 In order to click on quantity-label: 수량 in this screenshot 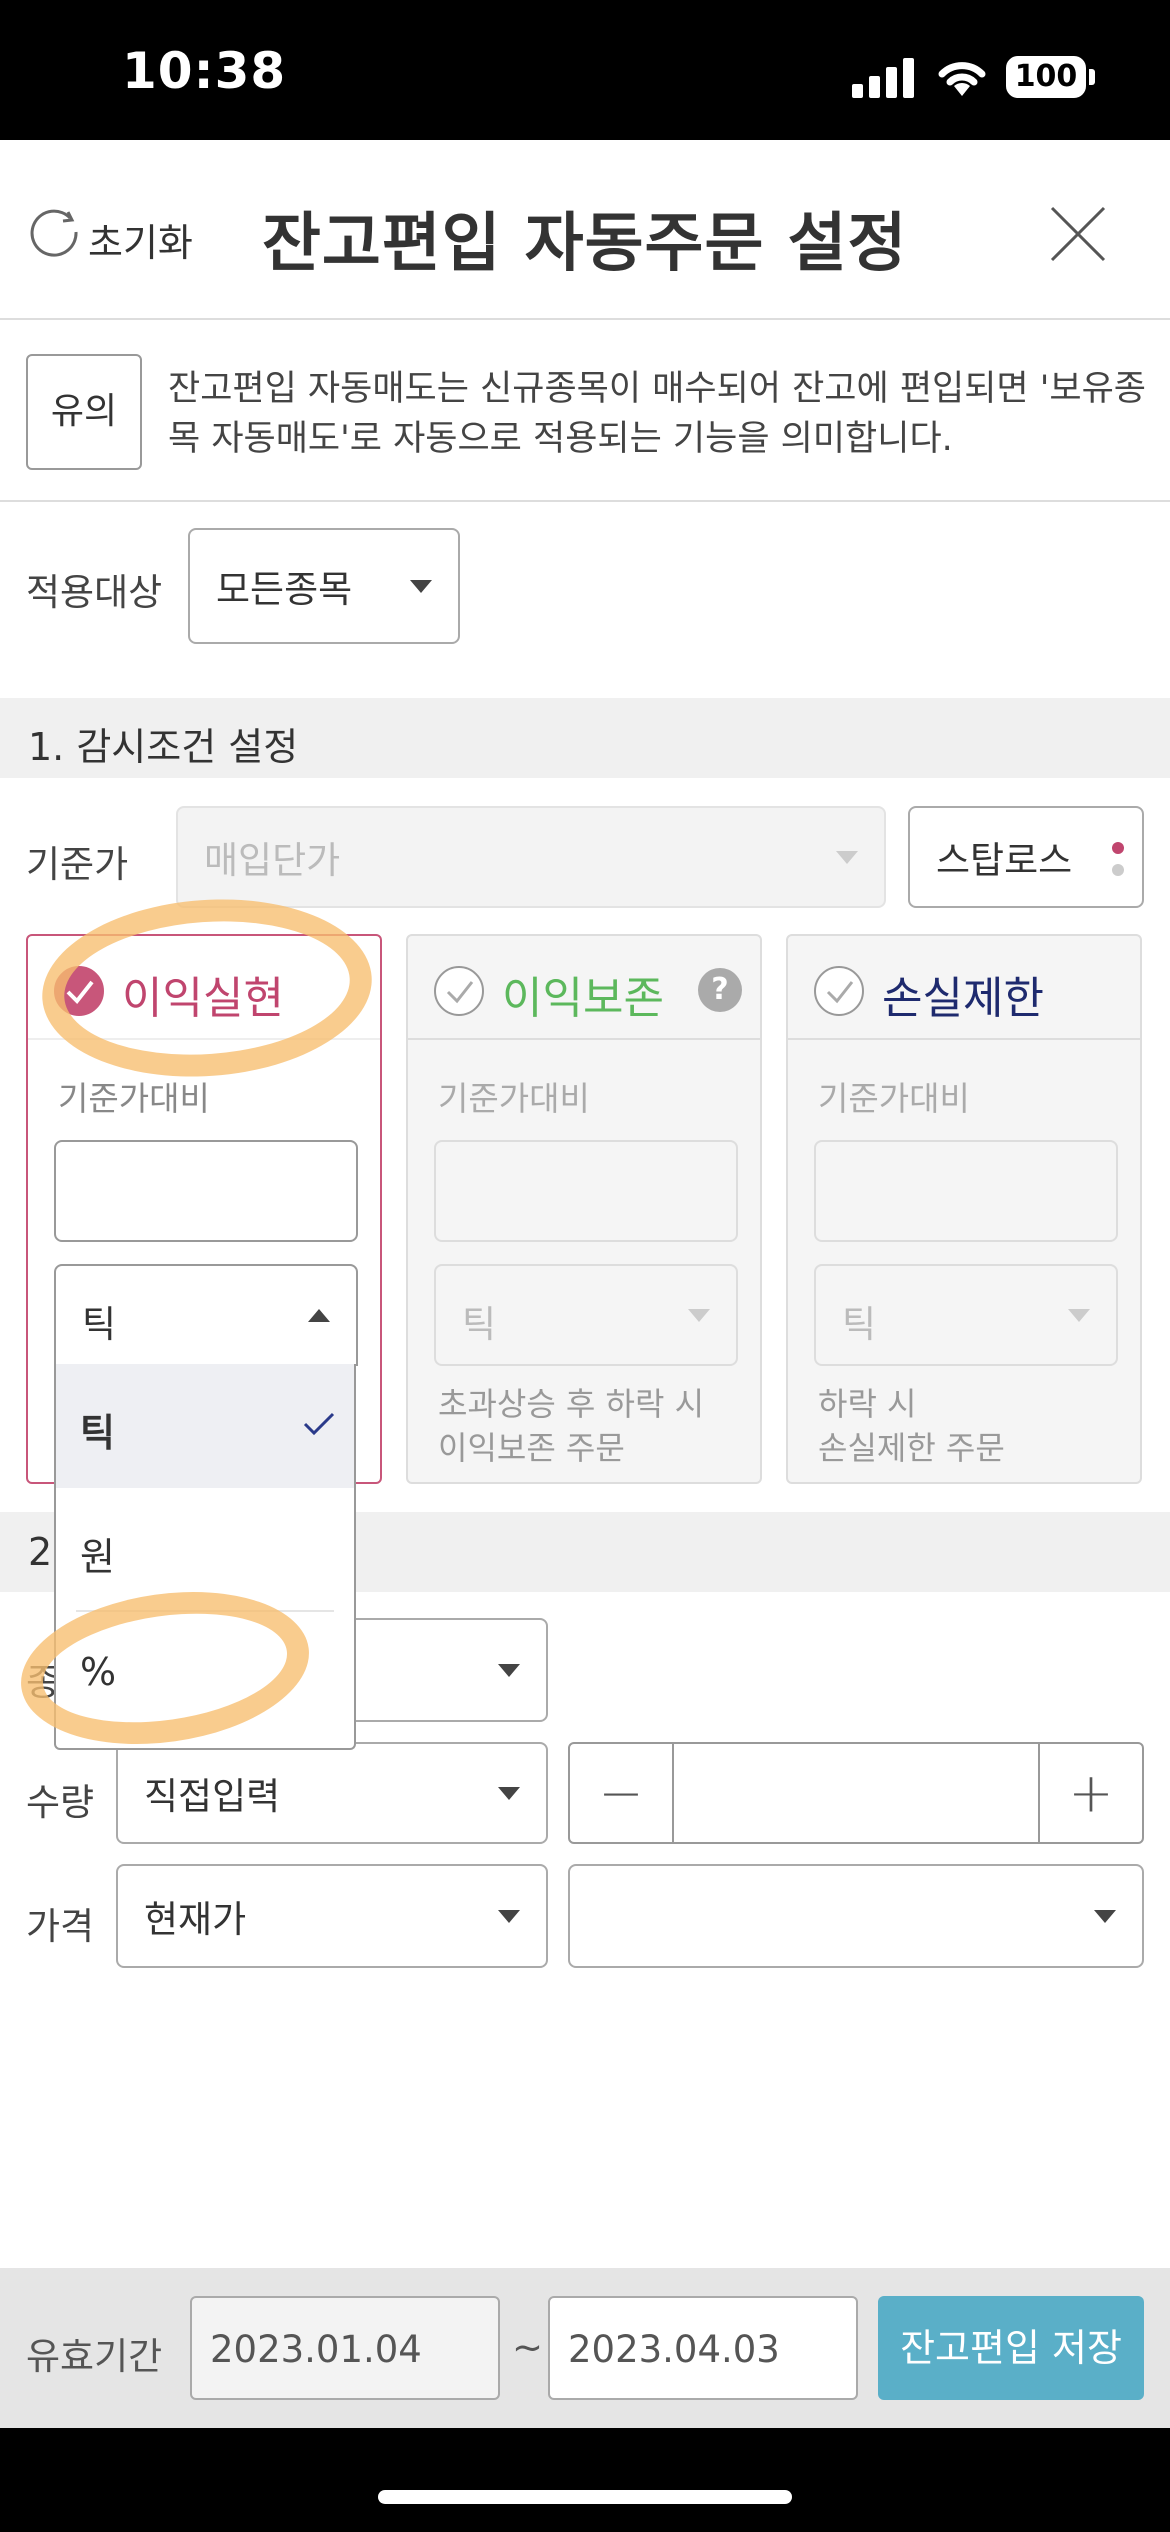, I will do `click(60, 1802)`.